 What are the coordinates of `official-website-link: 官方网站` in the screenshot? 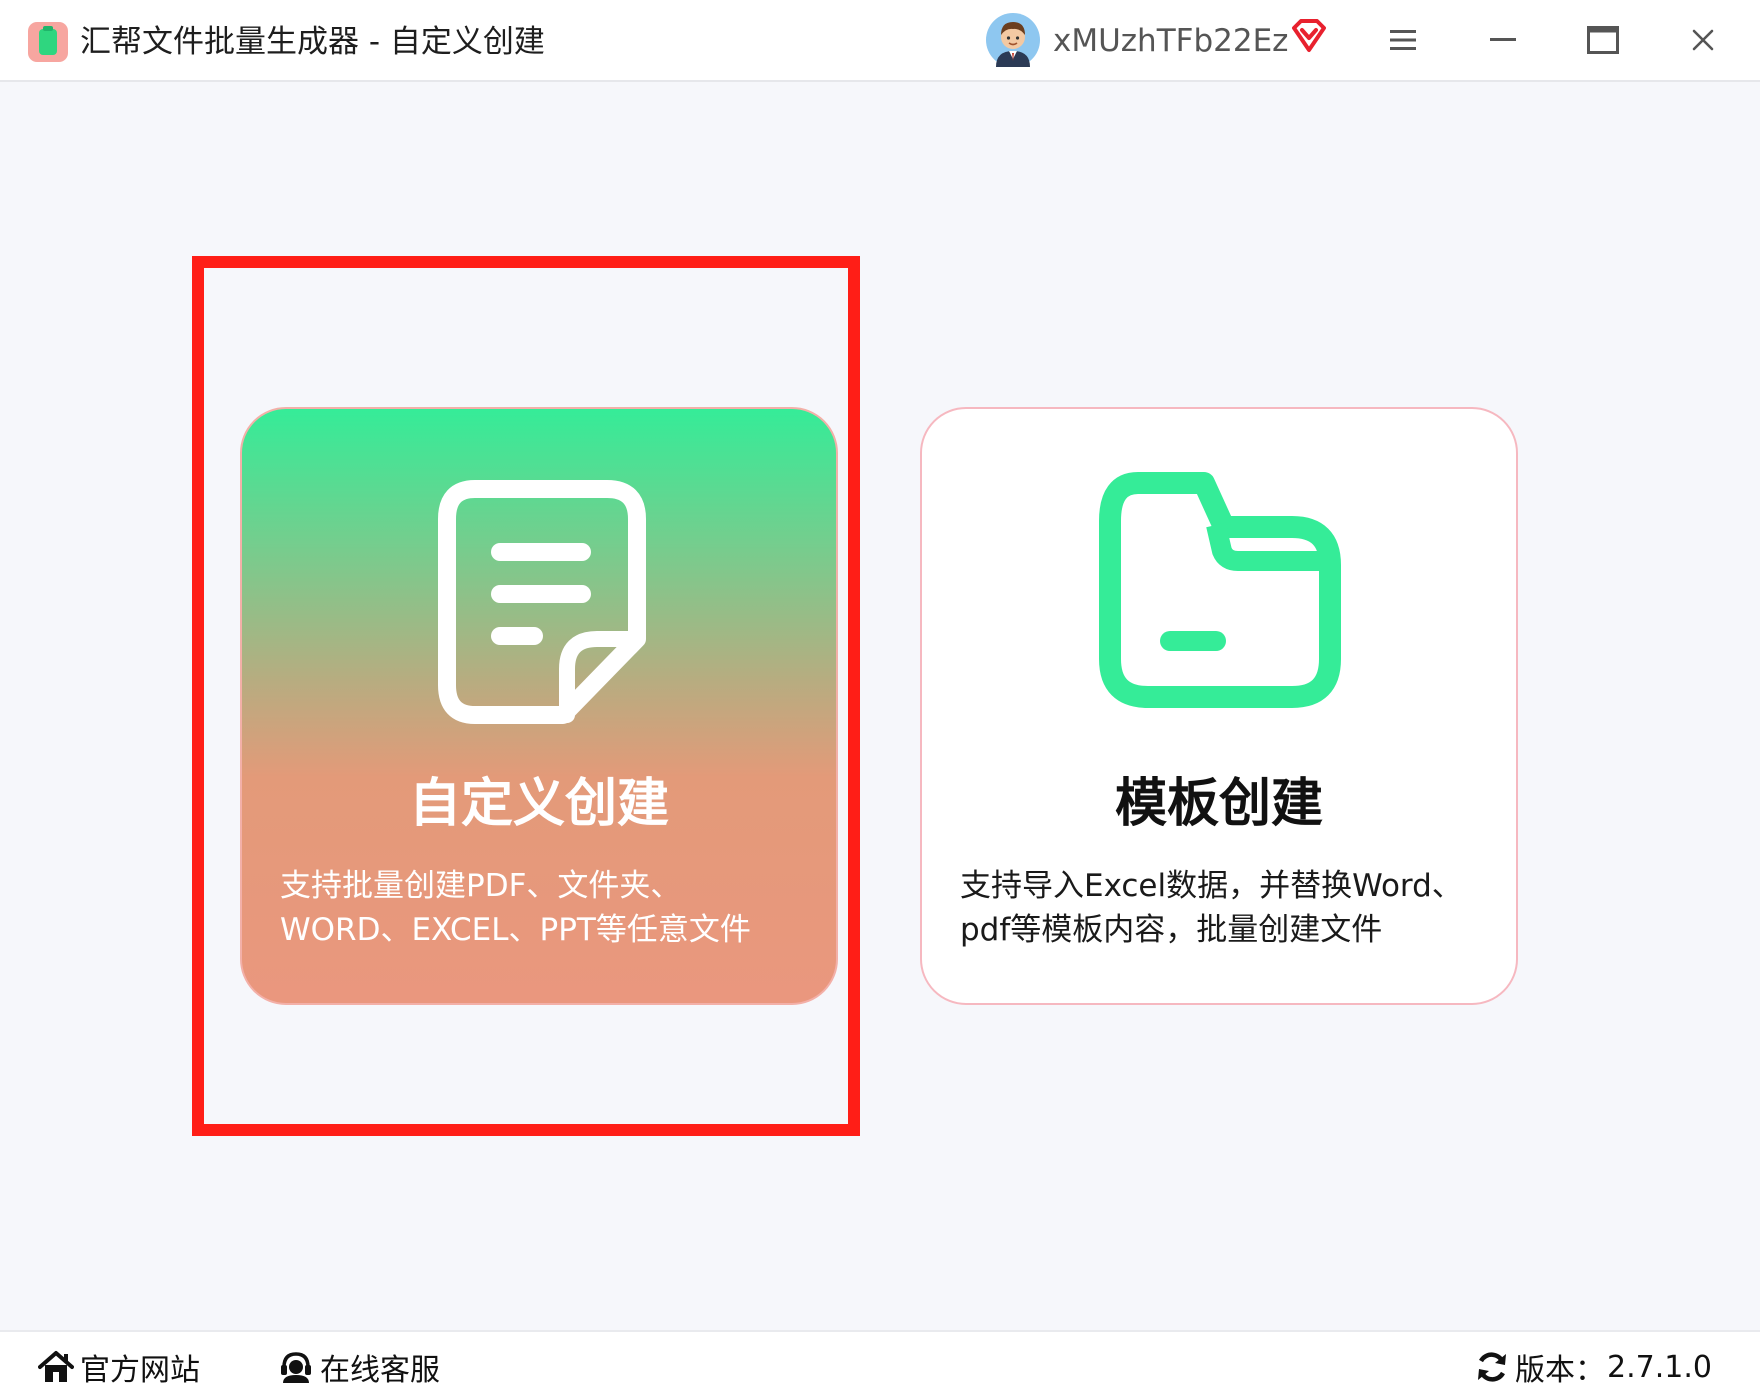 It's located at (119, 1367).